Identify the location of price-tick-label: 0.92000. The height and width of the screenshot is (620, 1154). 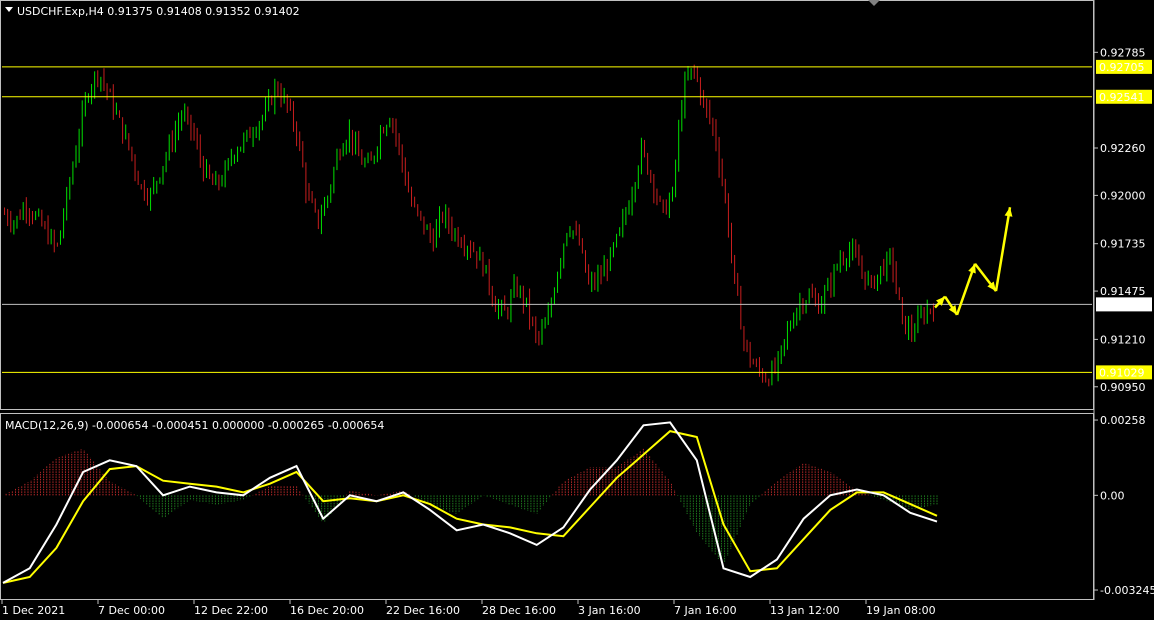
(1123, 195).